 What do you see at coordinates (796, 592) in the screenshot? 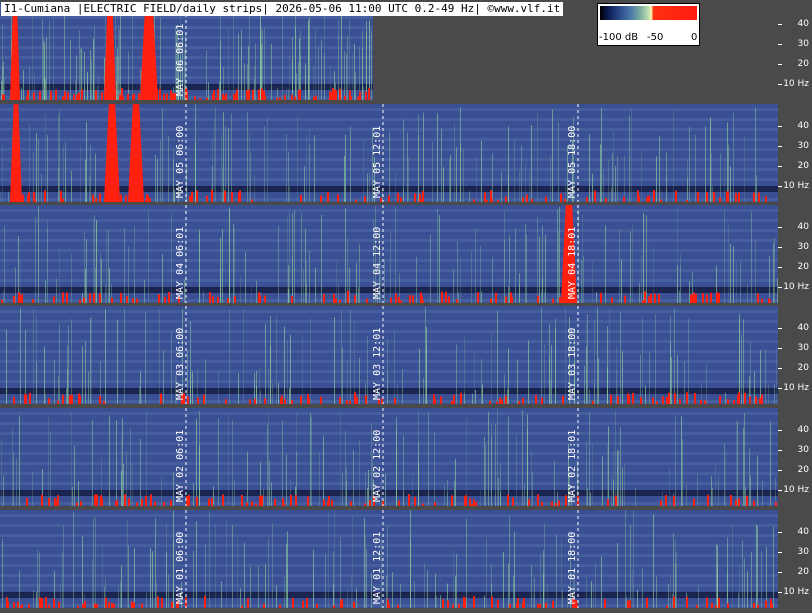
I see `axis-tick-label: 10 Hz` at bounding box center [796, 592].